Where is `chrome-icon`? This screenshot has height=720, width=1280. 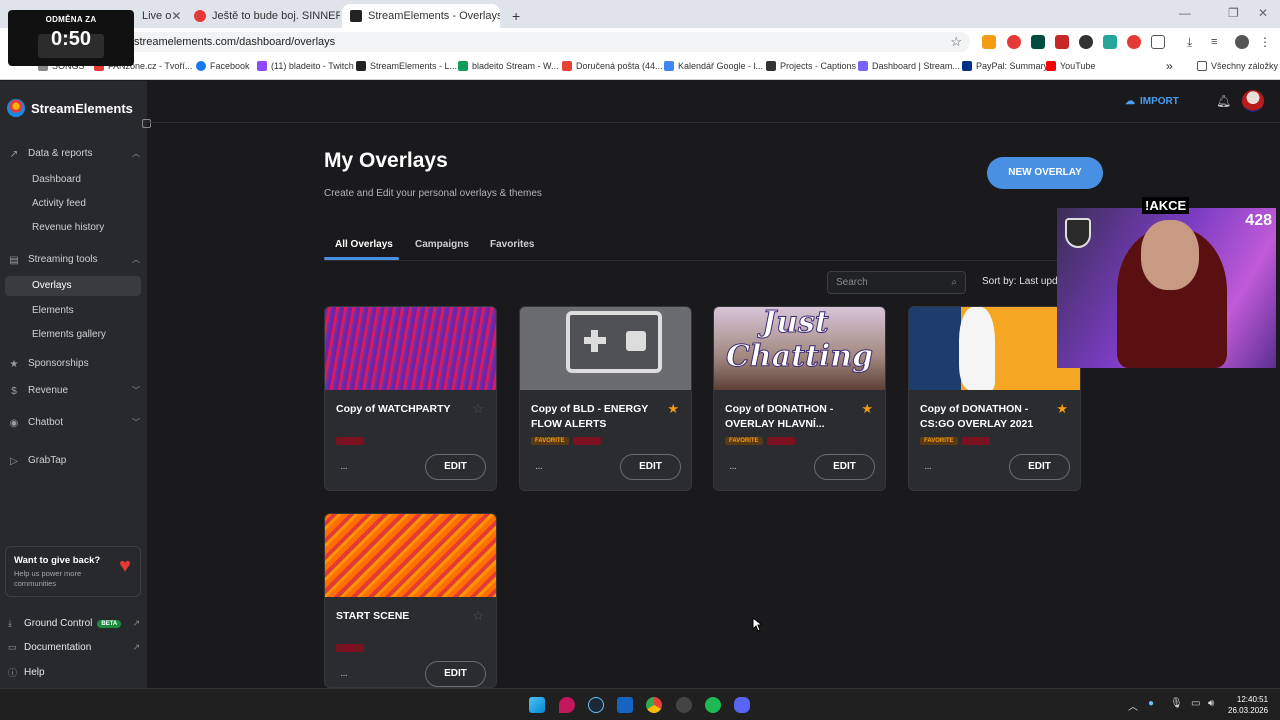 chrome-icon is located at coordinates (654, 705).